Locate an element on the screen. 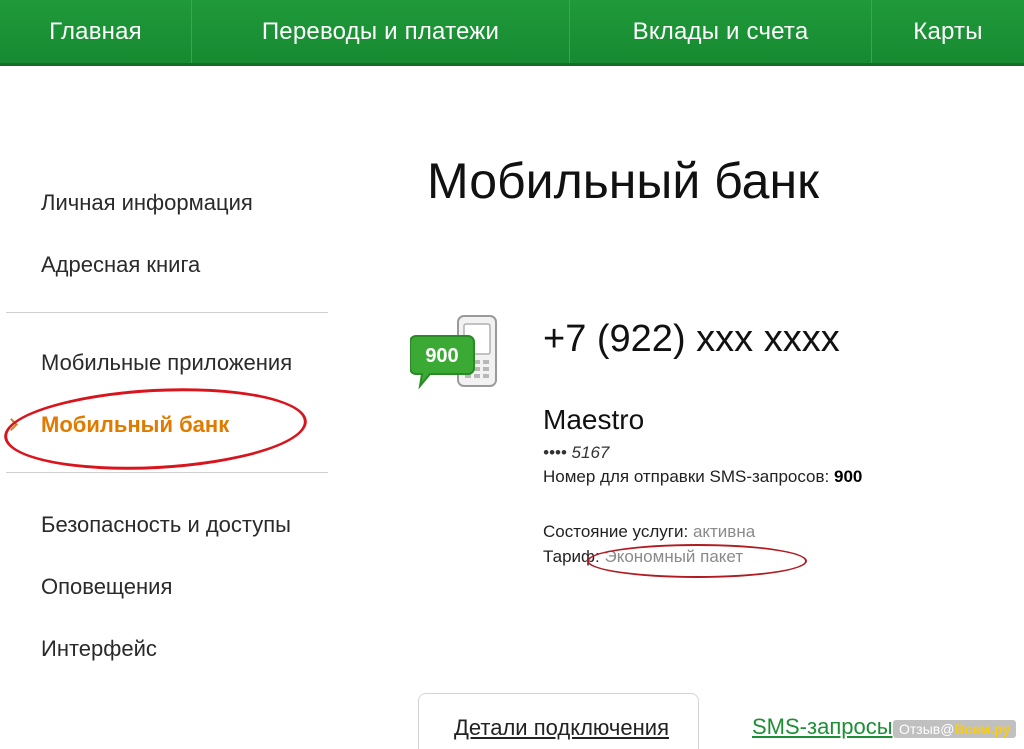 The height and width of the screenshot is (749, 1024). sidebar-item-interface: Интерфейс is located at coordinates (99, 649).